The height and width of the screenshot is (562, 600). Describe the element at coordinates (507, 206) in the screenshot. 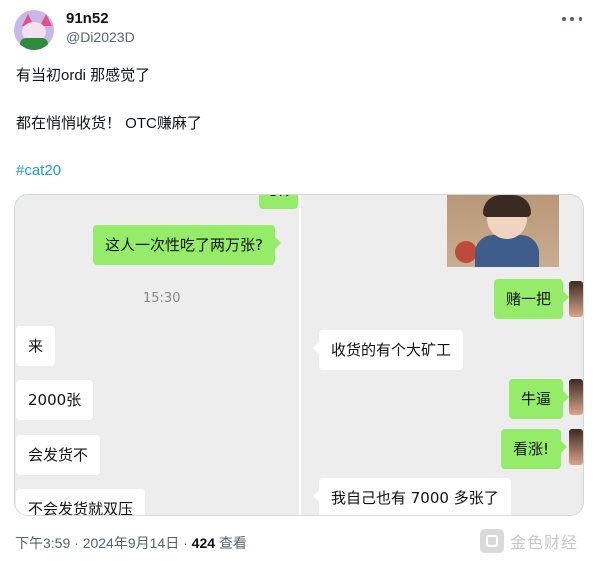

I see `photo-hair` at that location.